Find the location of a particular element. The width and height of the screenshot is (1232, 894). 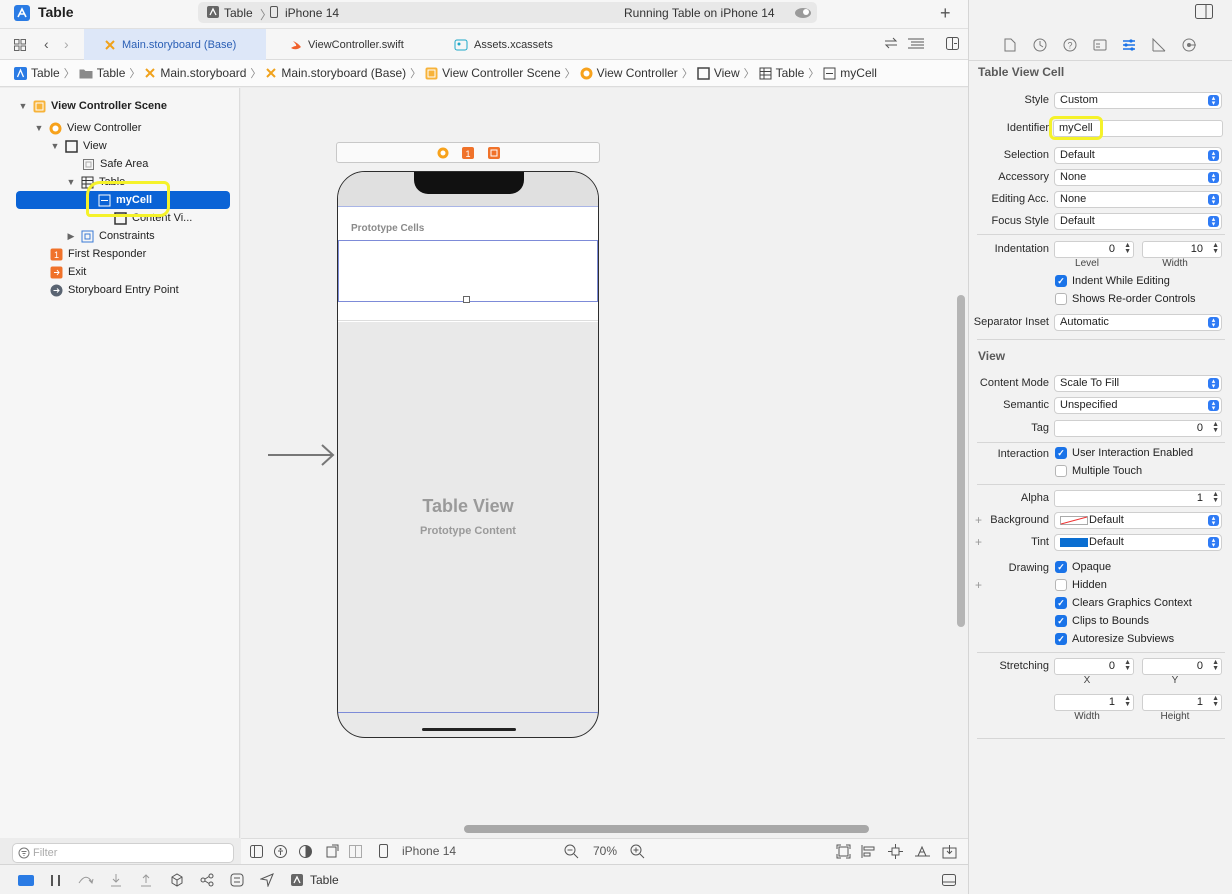

step-over-icon is located at coordinates (86, 880).